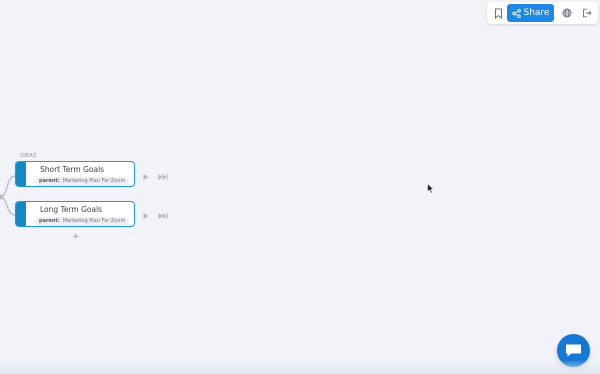 The image size is (600, 374). What do you see at coordinates (28, 156) in the screenshot?
I see `section-label: IDEAS` at bounding box center [28, 156].